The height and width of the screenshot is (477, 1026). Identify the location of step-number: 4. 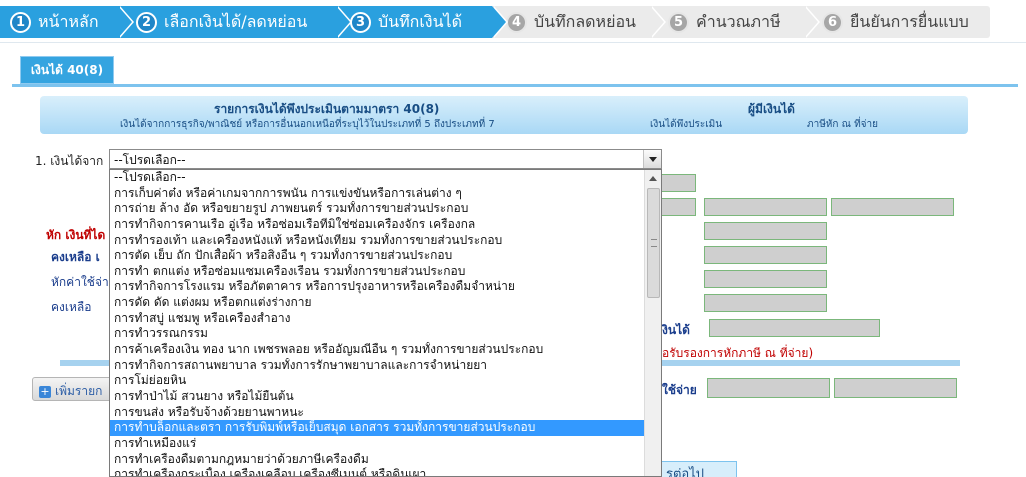
(516, 22).